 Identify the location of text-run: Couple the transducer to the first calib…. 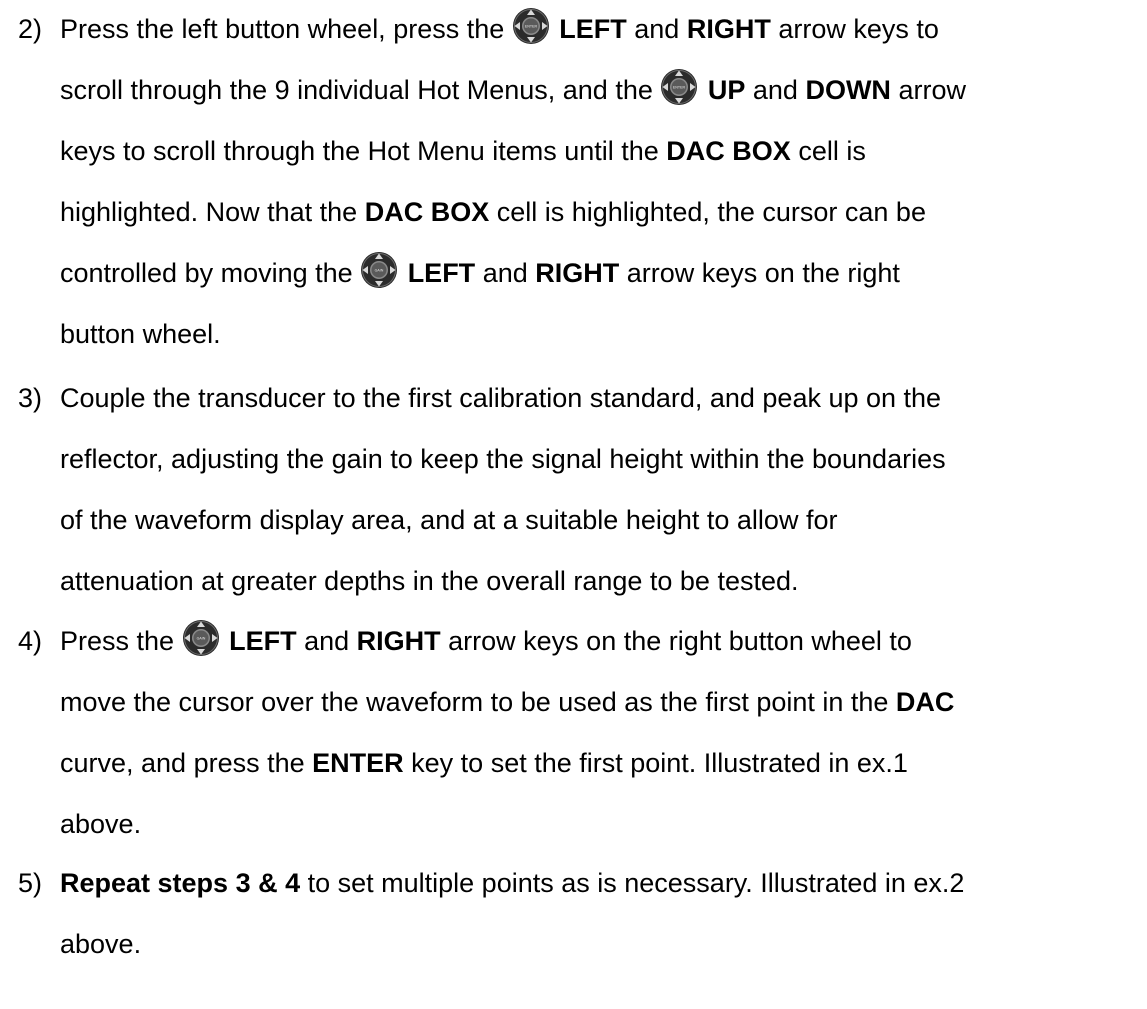
(501, 398).